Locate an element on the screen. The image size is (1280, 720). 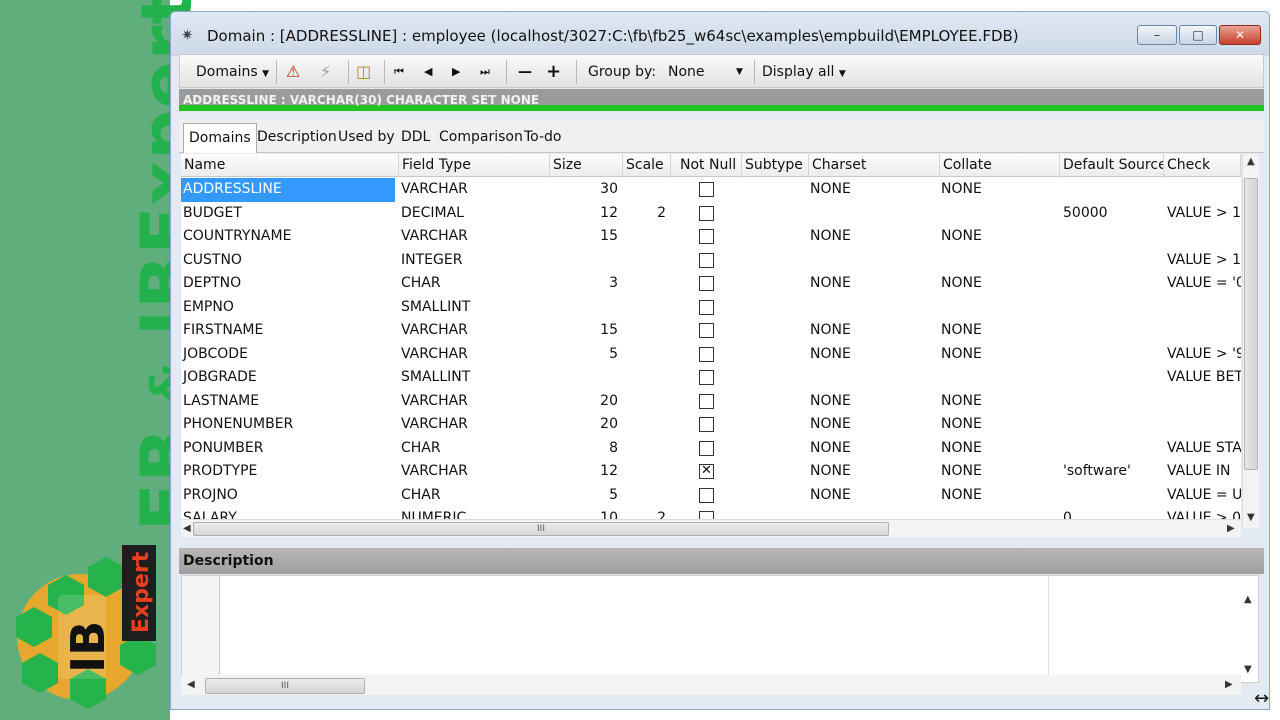
cell-name: BUDGET is located at coordinates (288, 214).